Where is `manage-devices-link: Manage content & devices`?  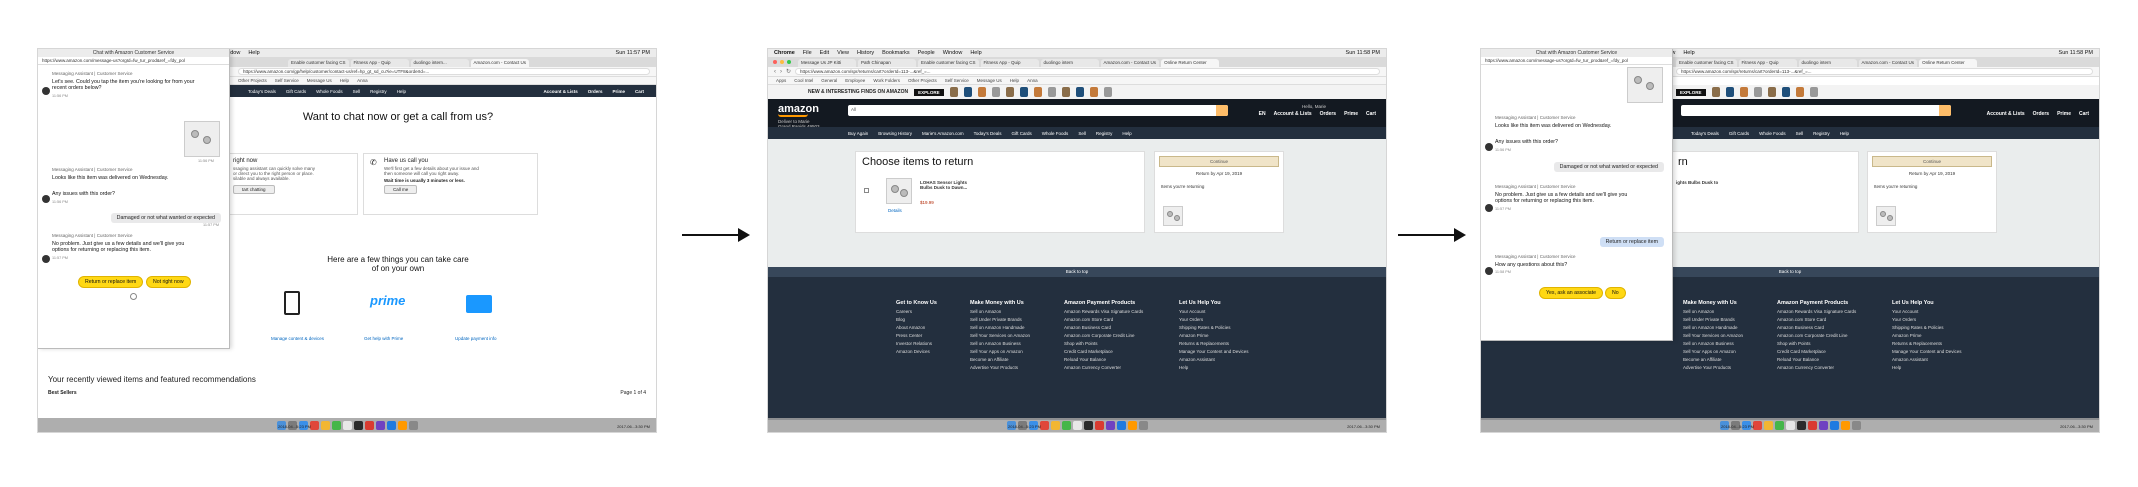
manage-devices-link: Manage content & devices is located at coordinates (297, 338).